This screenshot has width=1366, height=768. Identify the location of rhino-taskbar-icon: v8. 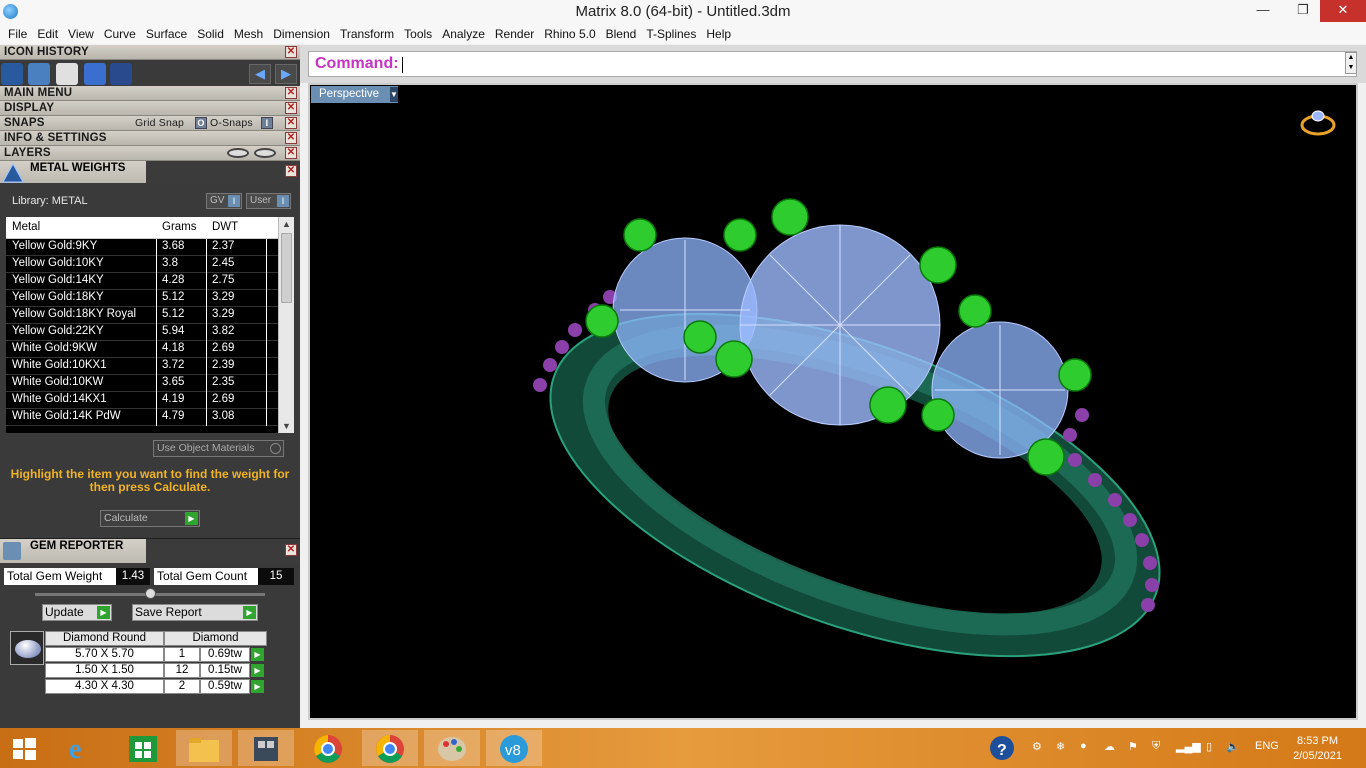
(514, 748).